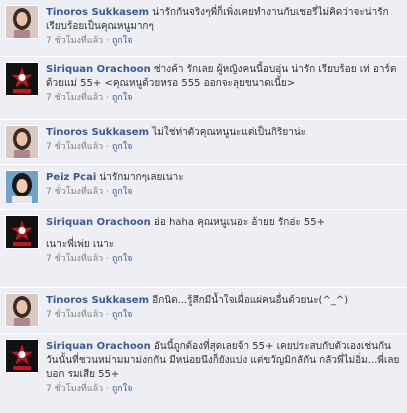 Image resolution: width=407 pixels, height=413 pixels. Describe the element at coordinates (239, 222) in the screenshot. I see `comment-text: อ่อ haha คุณหนูเนอะ อ้ายย รักอ่ะ 55+` at that location.